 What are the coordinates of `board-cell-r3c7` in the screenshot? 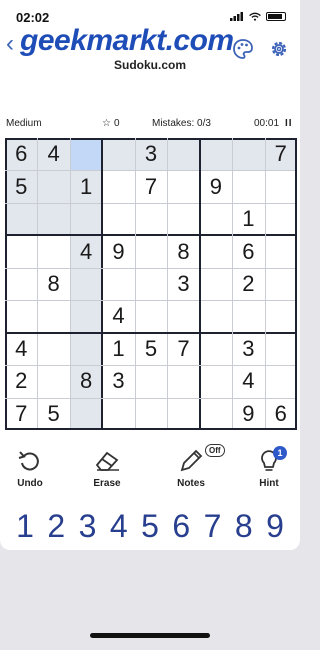 It's located at (216, 219).